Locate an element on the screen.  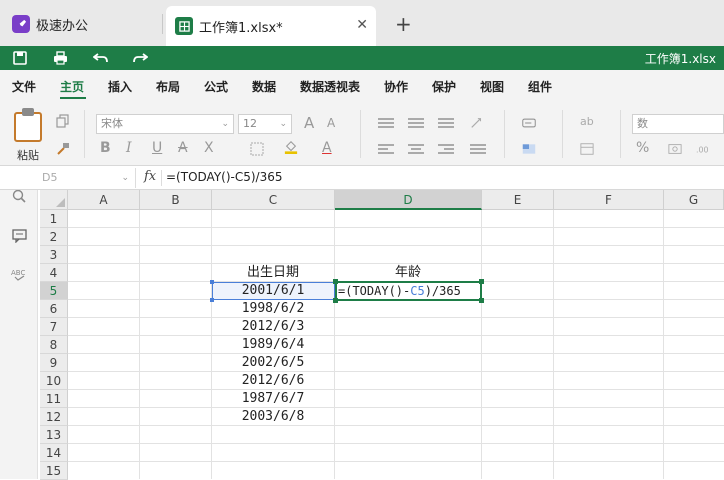
undo-icon is located at coordinates (100, 58).